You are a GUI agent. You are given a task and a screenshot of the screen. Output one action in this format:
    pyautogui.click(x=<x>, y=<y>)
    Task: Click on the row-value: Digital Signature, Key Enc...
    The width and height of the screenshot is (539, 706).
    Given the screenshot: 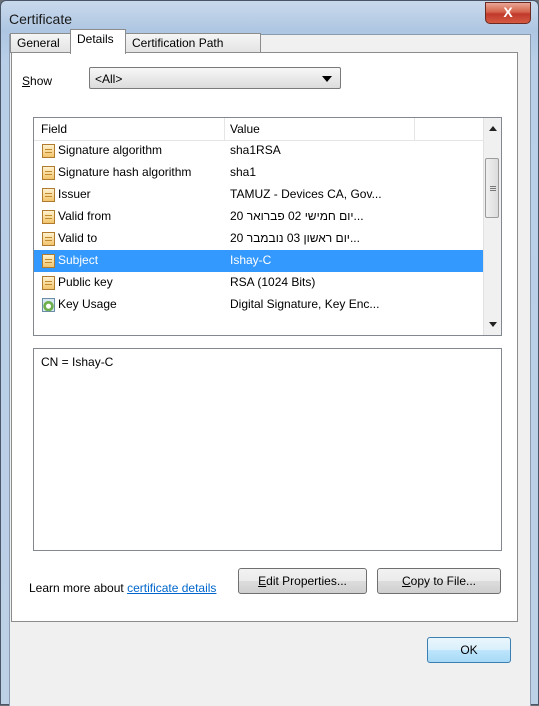 What is the action you would take?
    pyautogui.click(x=305, y=304)
    